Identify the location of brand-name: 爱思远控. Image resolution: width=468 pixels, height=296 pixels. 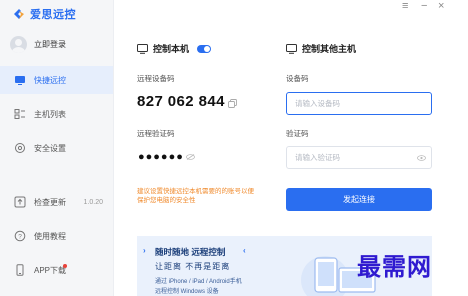
(53, 15).